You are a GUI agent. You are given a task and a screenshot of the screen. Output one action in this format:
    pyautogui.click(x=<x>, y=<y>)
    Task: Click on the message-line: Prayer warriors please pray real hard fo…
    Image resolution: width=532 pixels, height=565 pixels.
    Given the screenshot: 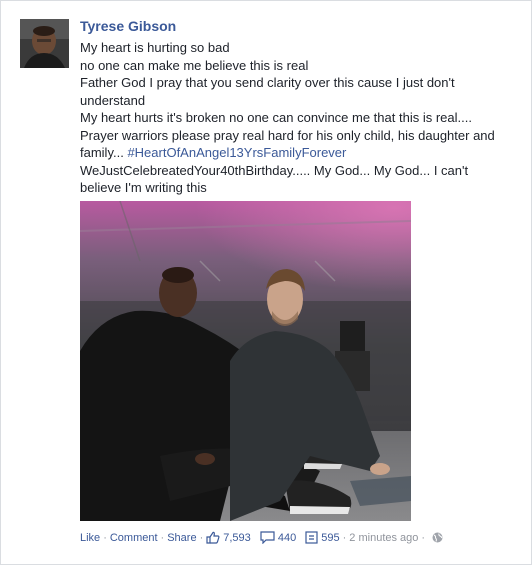 What is the action you would take?
    pyautogui.click(x=287, y=135)
    